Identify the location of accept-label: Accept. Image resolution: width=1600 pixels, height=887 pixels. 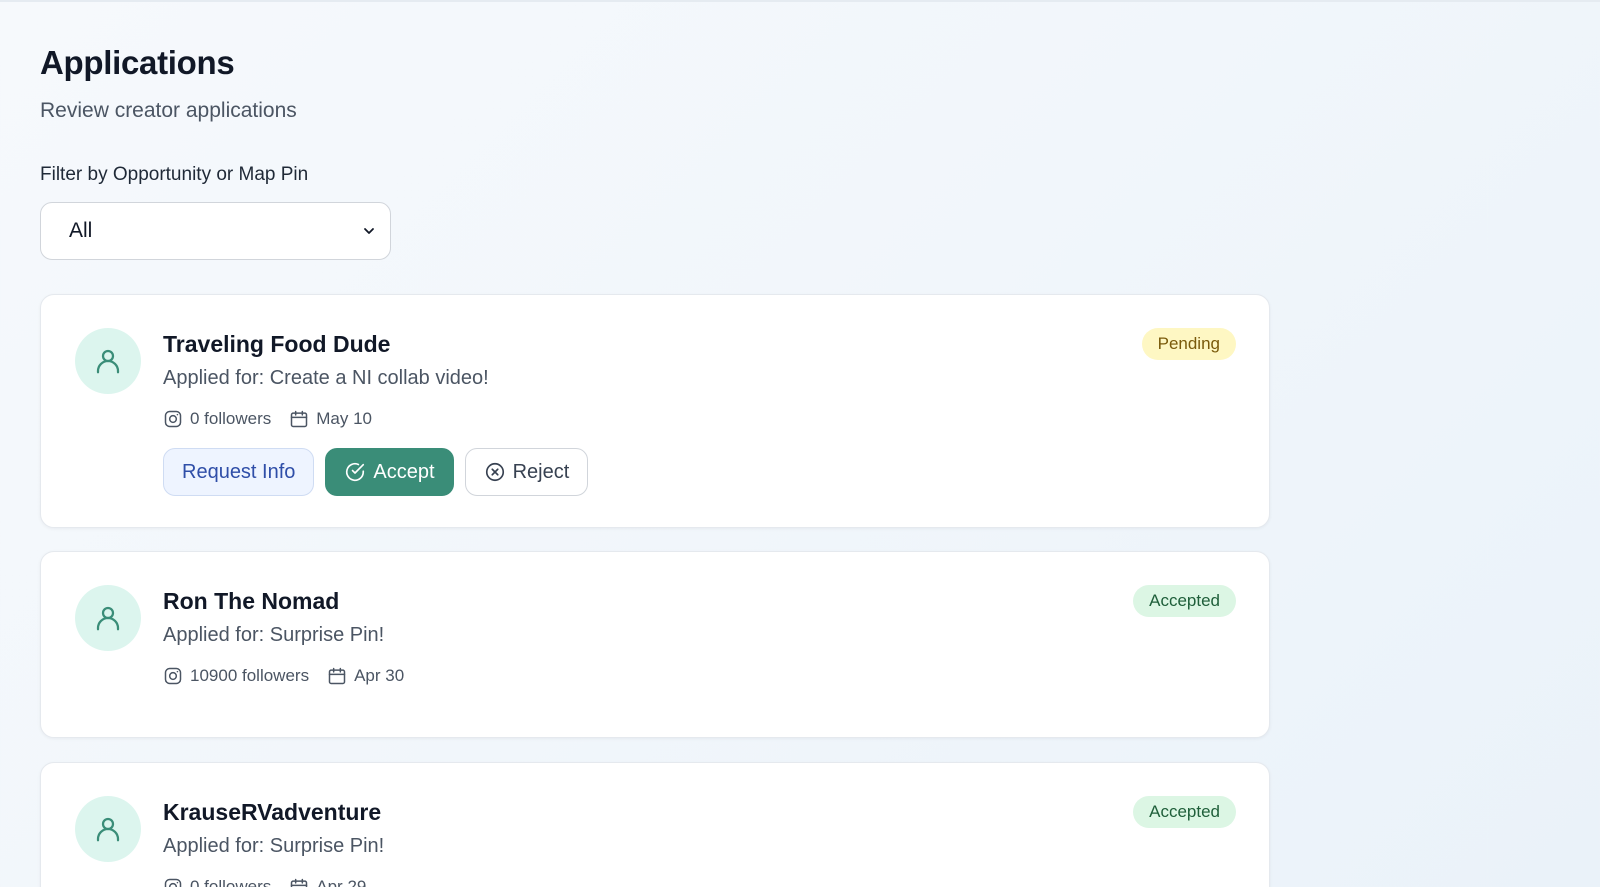
(404, 471).